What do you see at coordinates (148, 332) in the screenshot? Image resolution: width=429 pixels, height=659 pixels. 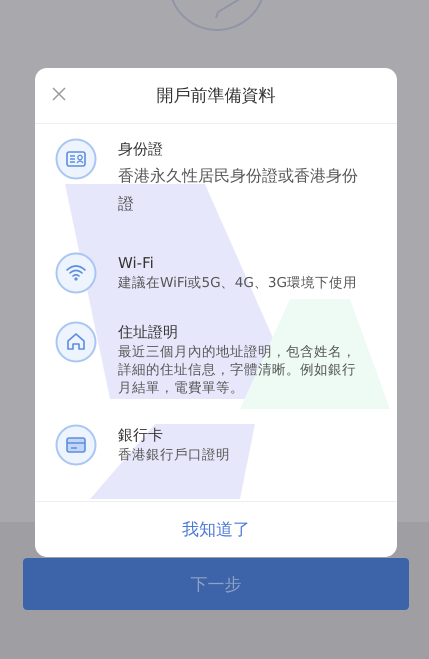 I see `item-title: 住址證明` at bounding box center [148, 332].